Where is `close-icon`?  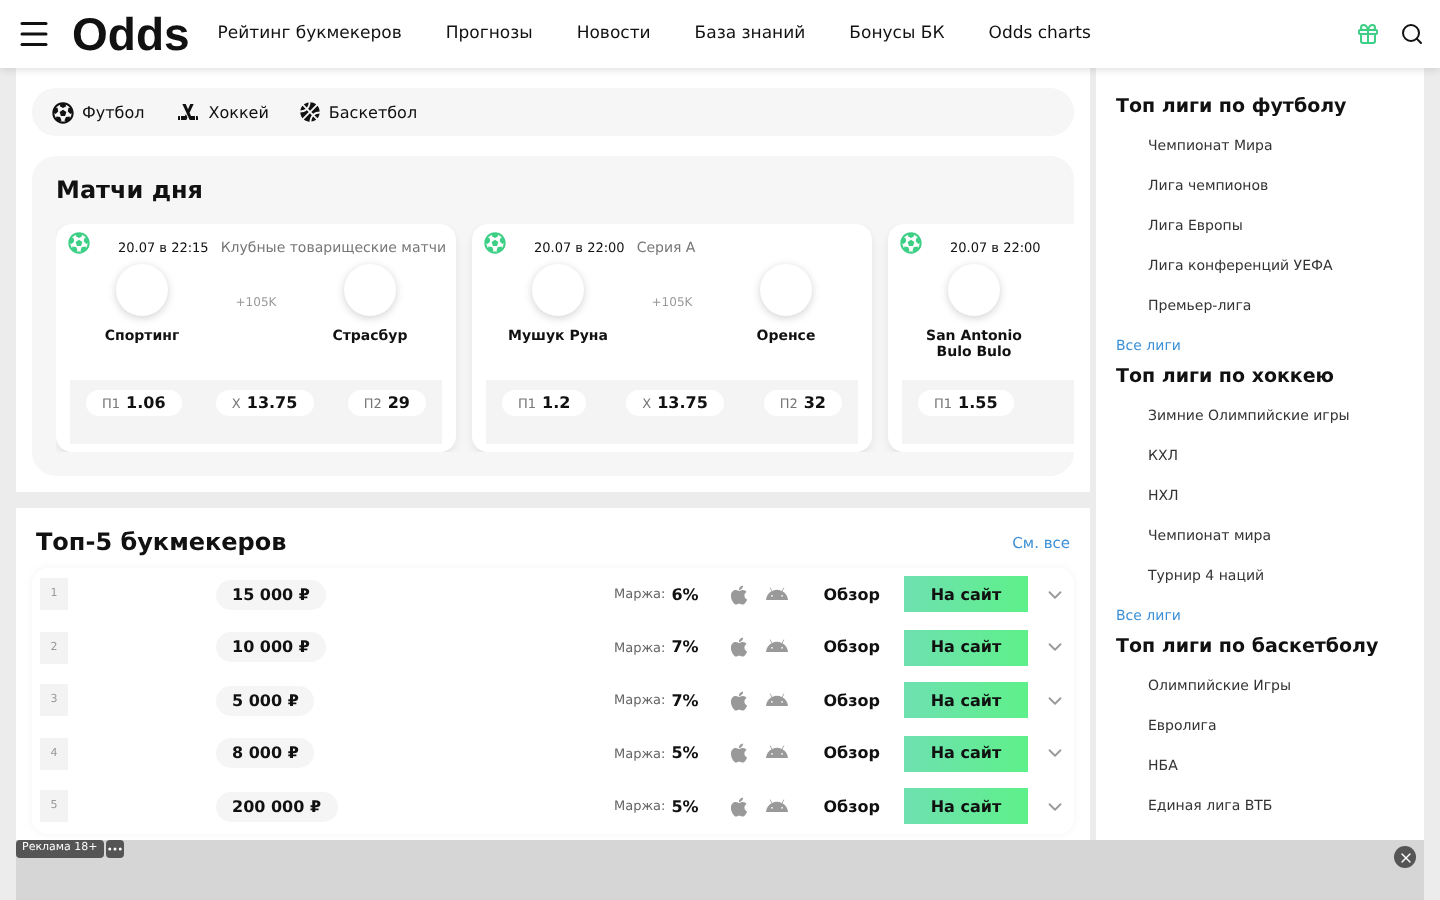
close-icon is located at coordinates (1405, 857).